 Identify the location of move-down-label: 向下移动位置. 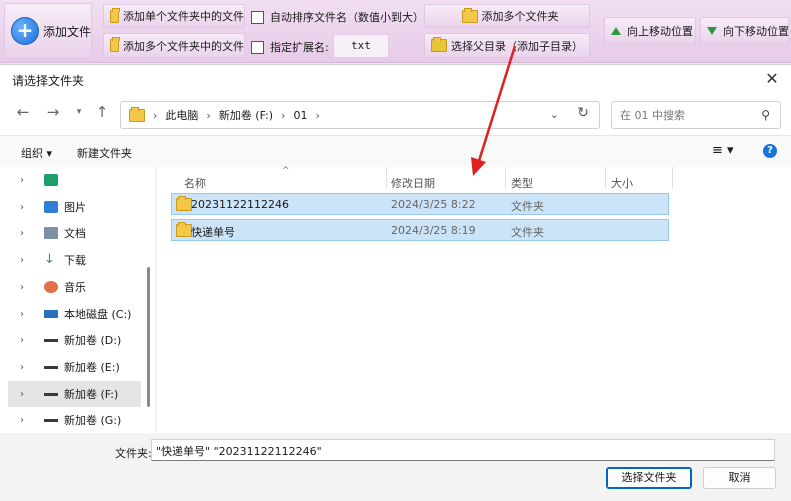
(756, 31).